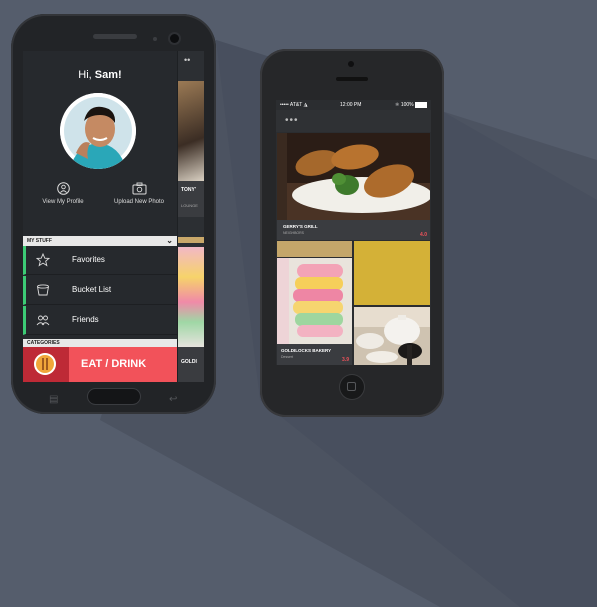 This screenshot has width=597, height=607. Describe the element at coordinates (139, 188) in the screenshot. I see `camera-icon` at that location.